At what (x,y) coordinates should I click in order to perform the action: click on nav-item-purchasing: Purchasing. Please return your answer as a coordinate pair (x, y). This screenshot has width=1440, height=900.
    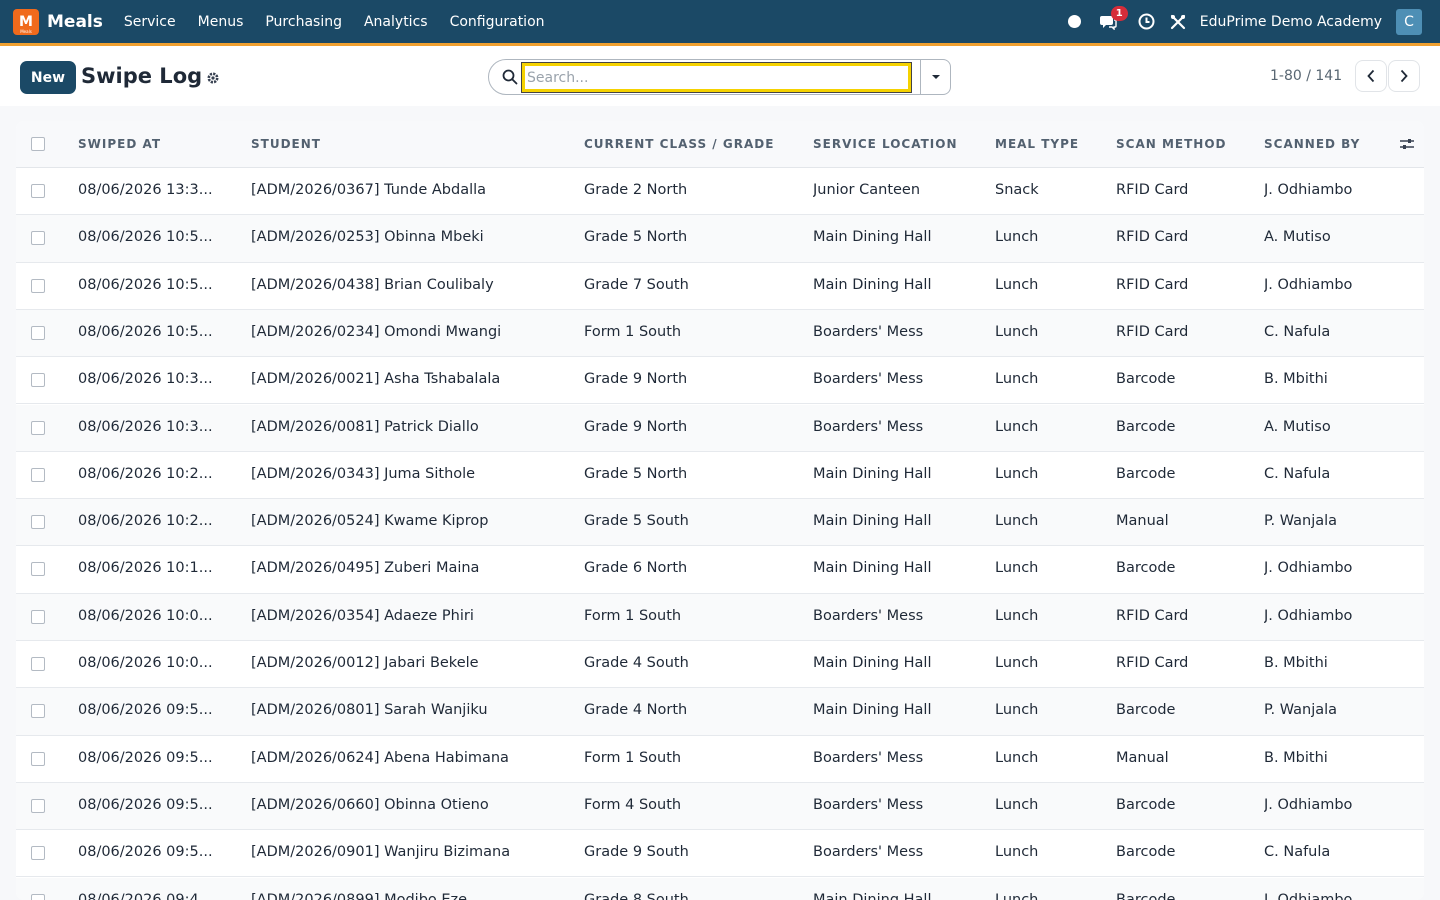
    Looking at the image, I should click on (303, 22).